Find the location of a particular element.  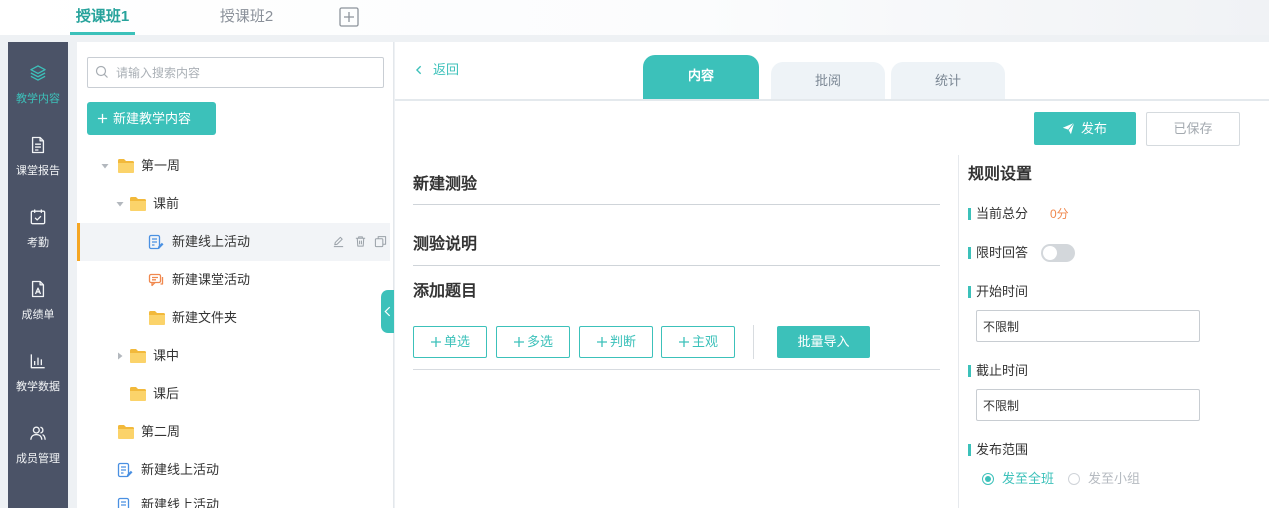

back-label: 返回 is located at coordinates (446, 69).